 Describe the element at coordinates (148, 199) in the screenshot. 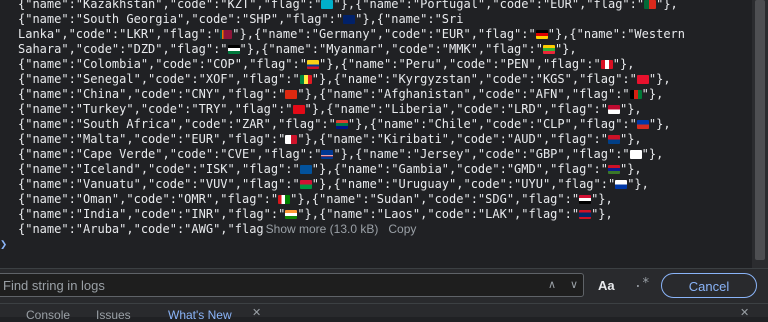

I see `log-text: {"name":"Oman","code":"OMR","flag":"` at that location.